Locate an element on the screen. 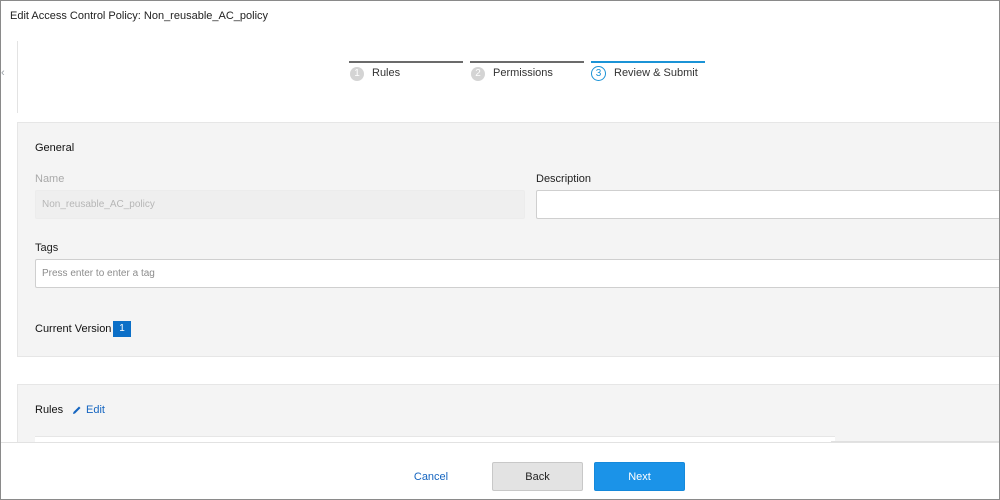 Image resolution: width=1000 pixels, height=500 pixels. name-field: Non_reusable_AC_policy is located at coordinates (280, 204).